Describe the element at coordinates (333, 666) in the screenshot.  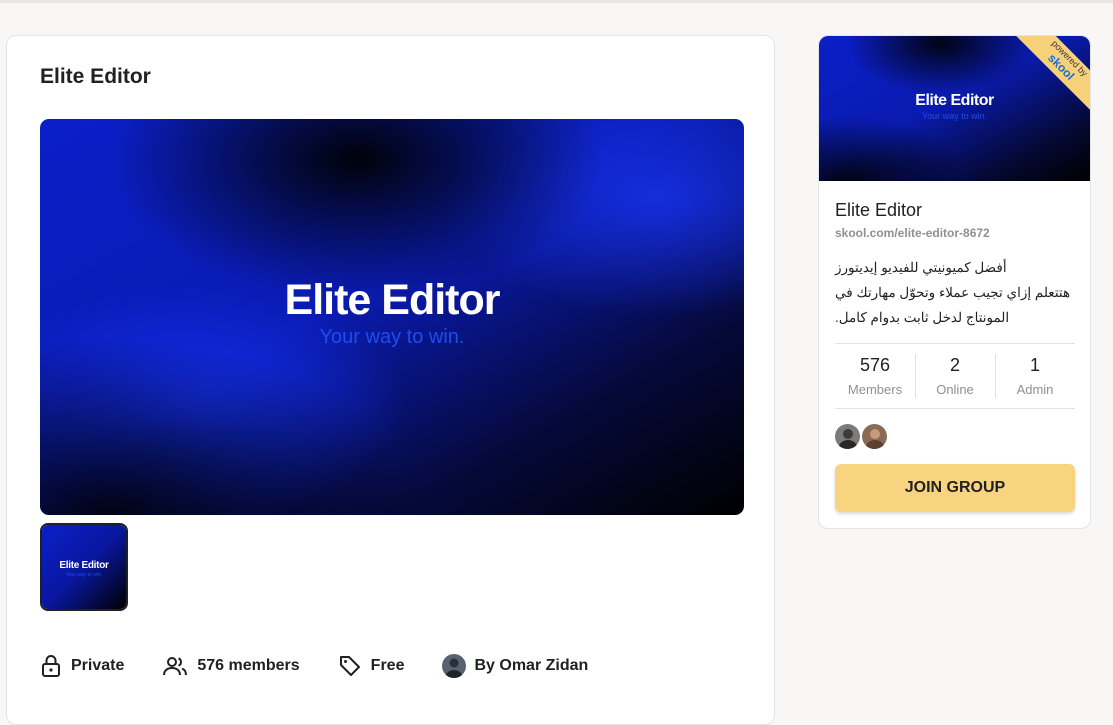
I see `group-meta: Private 576 members Free By Omar Zidan` at that location.